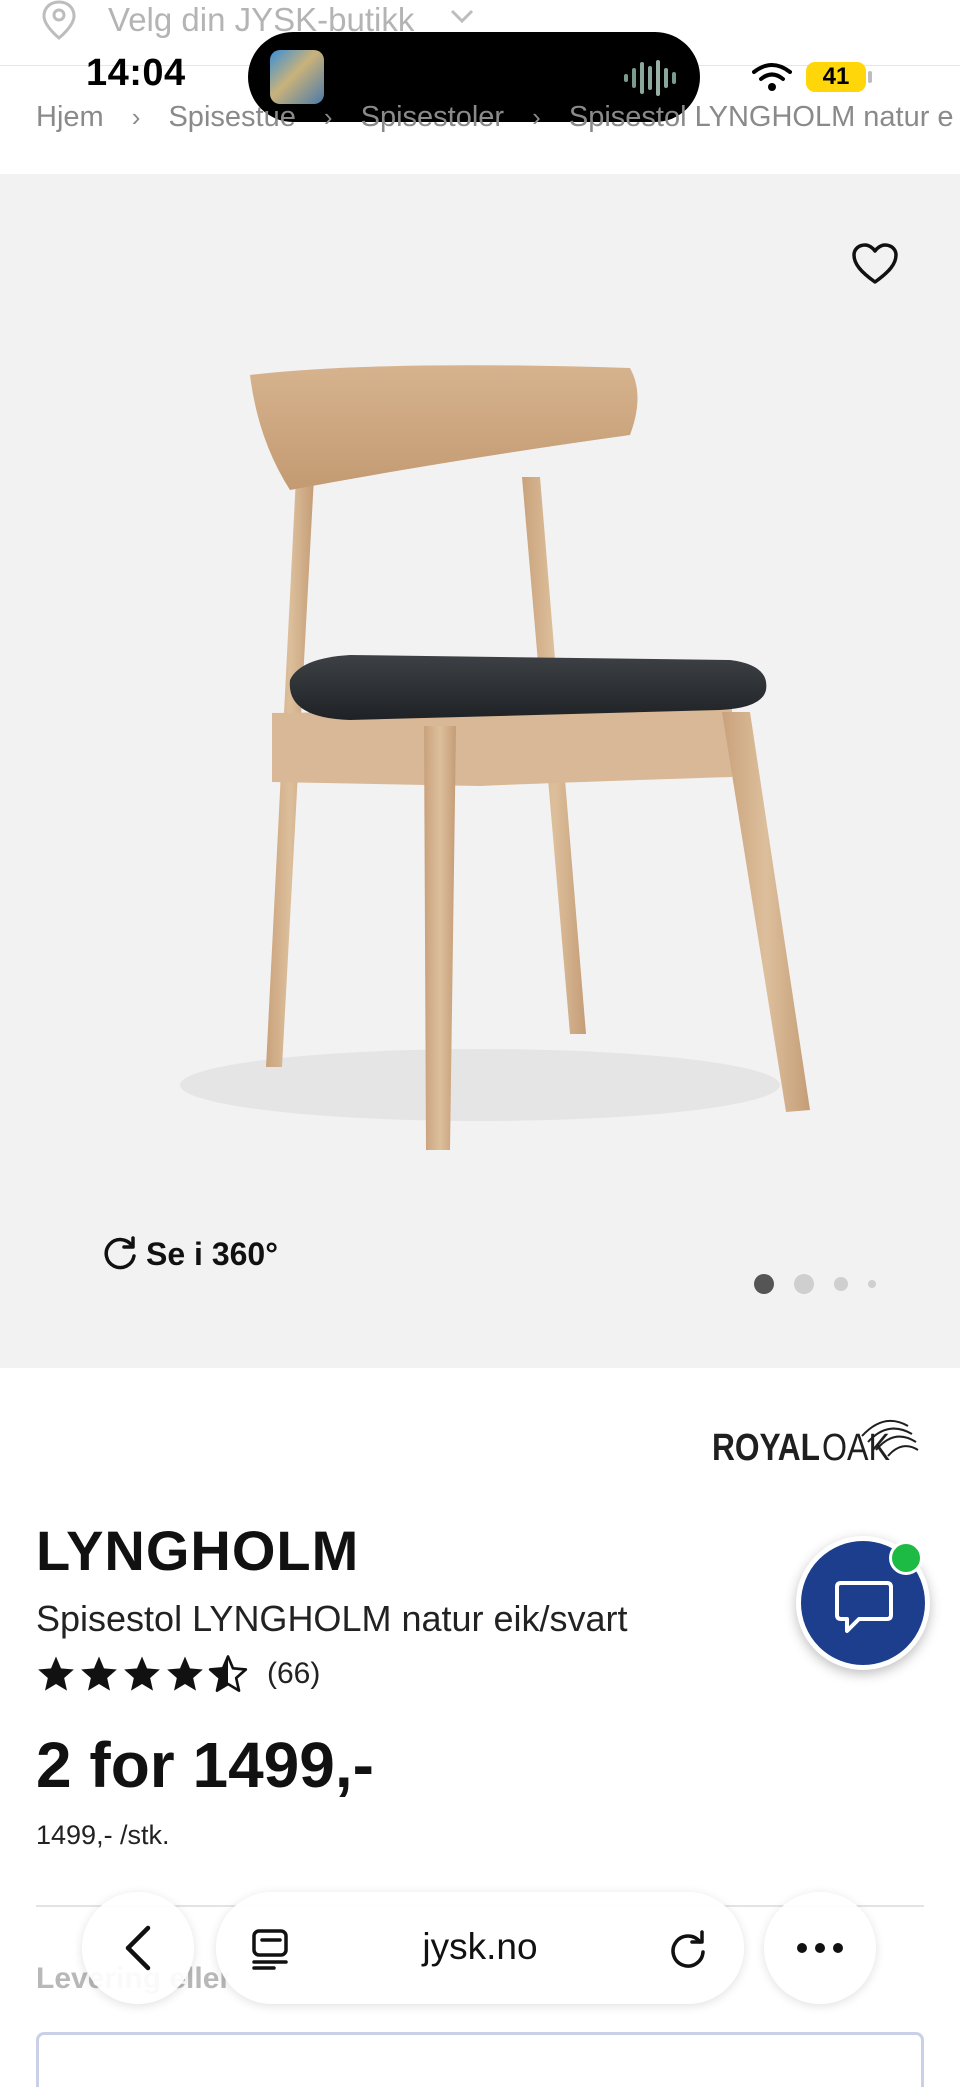 The width and height of the screenshot is (960, 2087). I want to click on wifi-icon, so click(772, 77).